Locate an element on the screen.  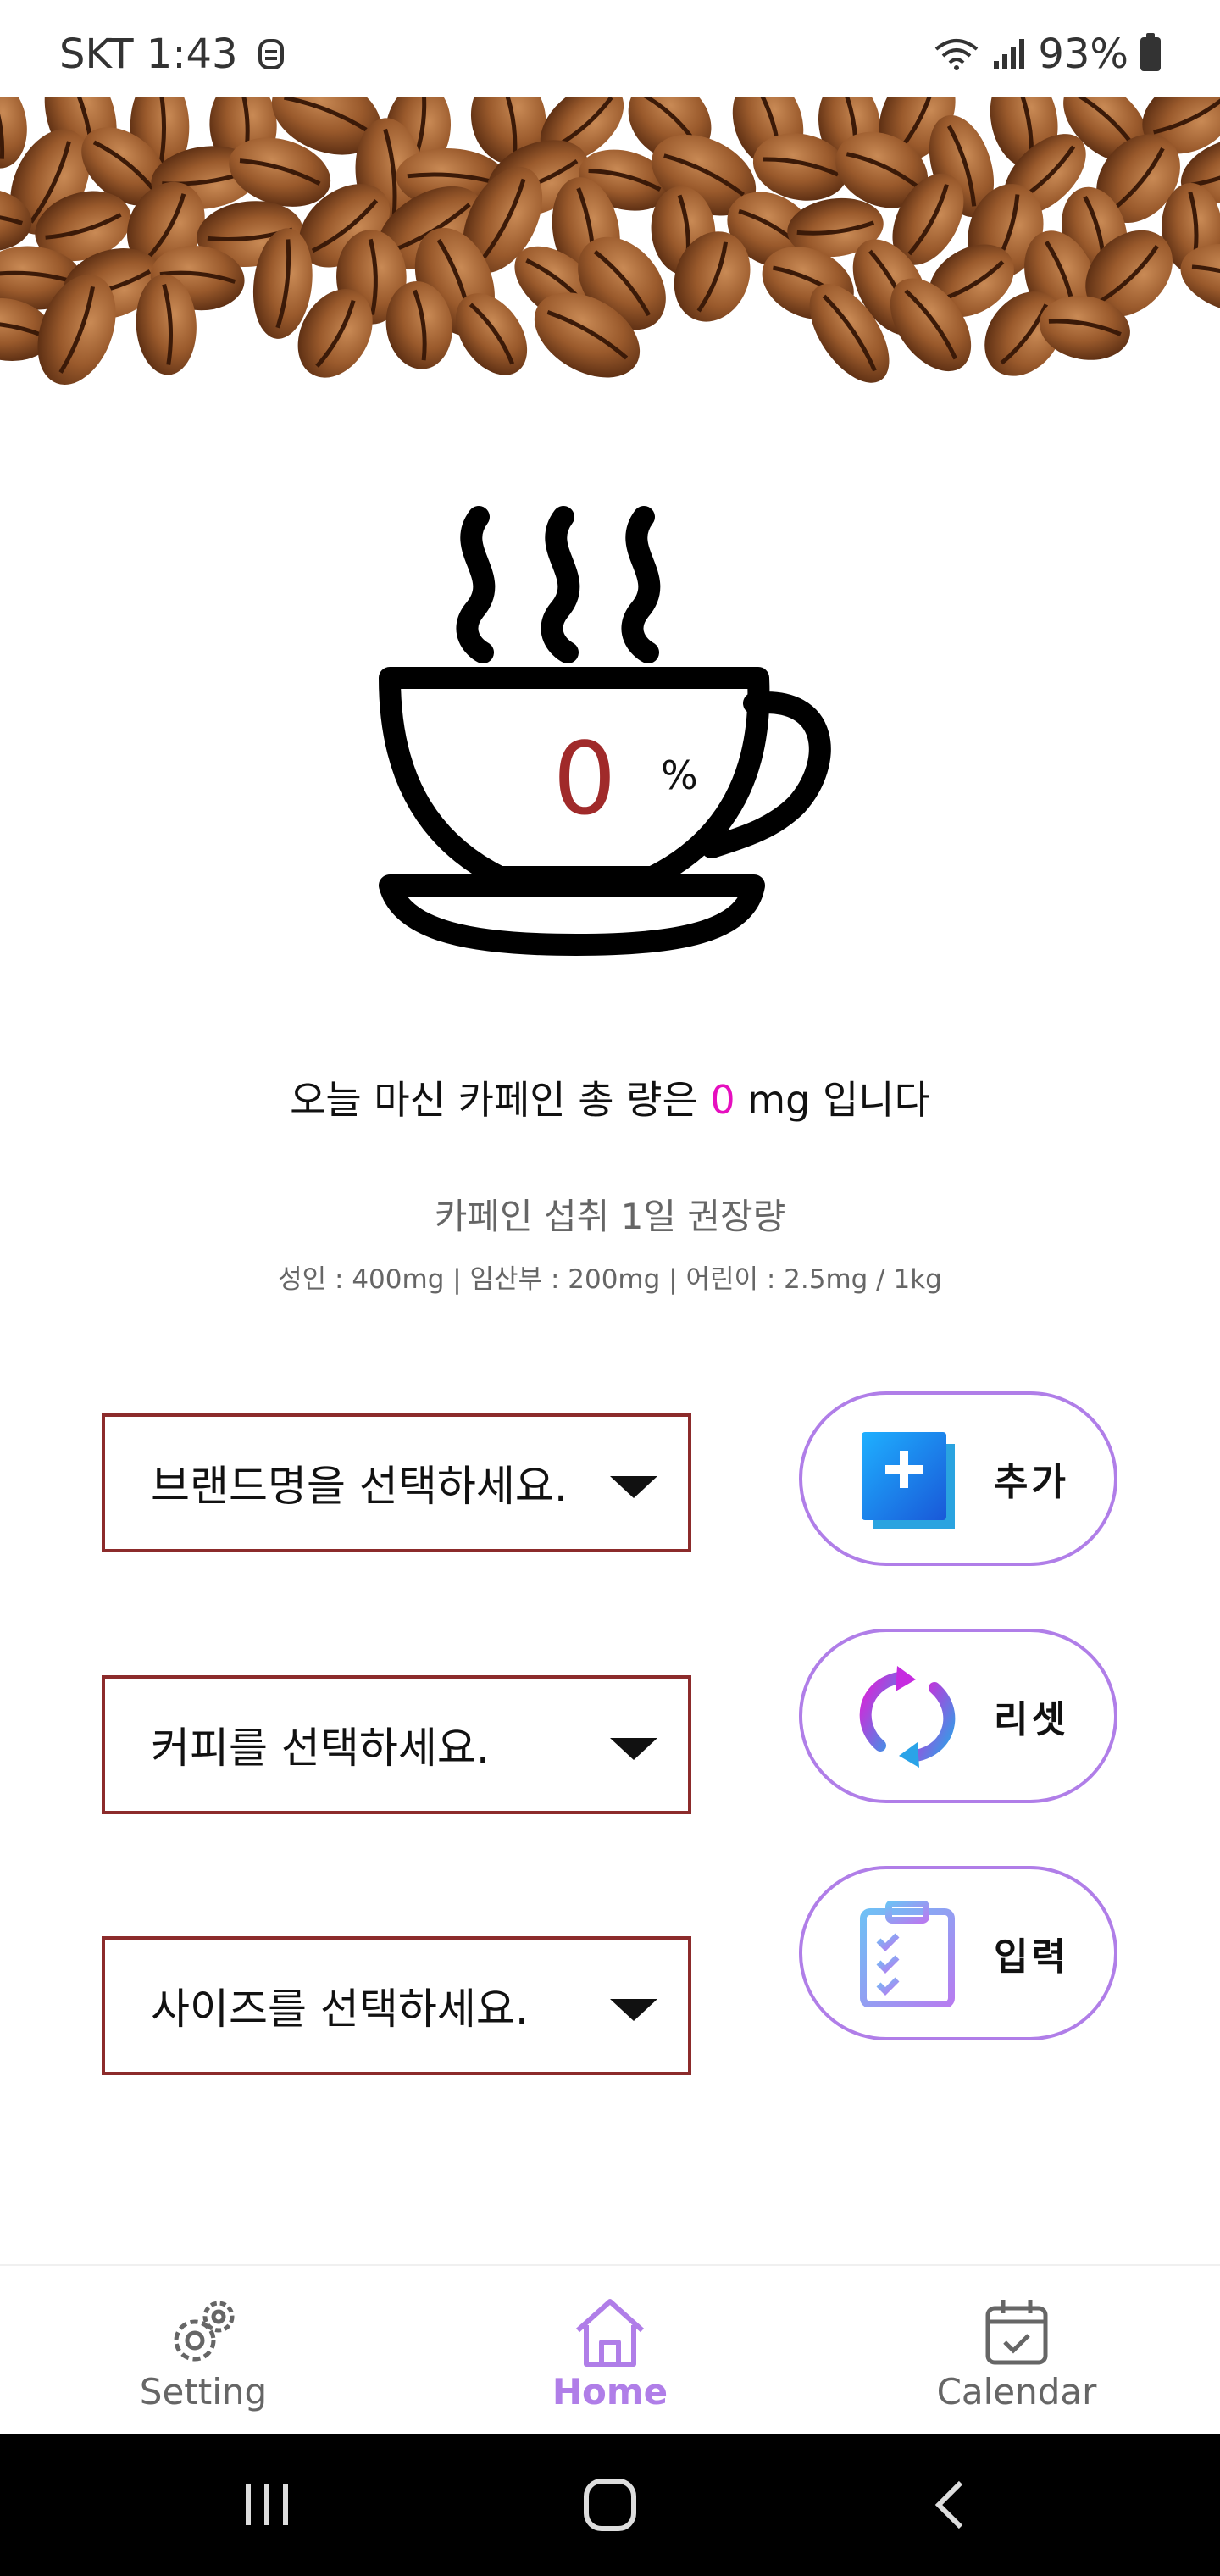
carrier-time: SKT 1:43 is located at coordinates (148, 54).